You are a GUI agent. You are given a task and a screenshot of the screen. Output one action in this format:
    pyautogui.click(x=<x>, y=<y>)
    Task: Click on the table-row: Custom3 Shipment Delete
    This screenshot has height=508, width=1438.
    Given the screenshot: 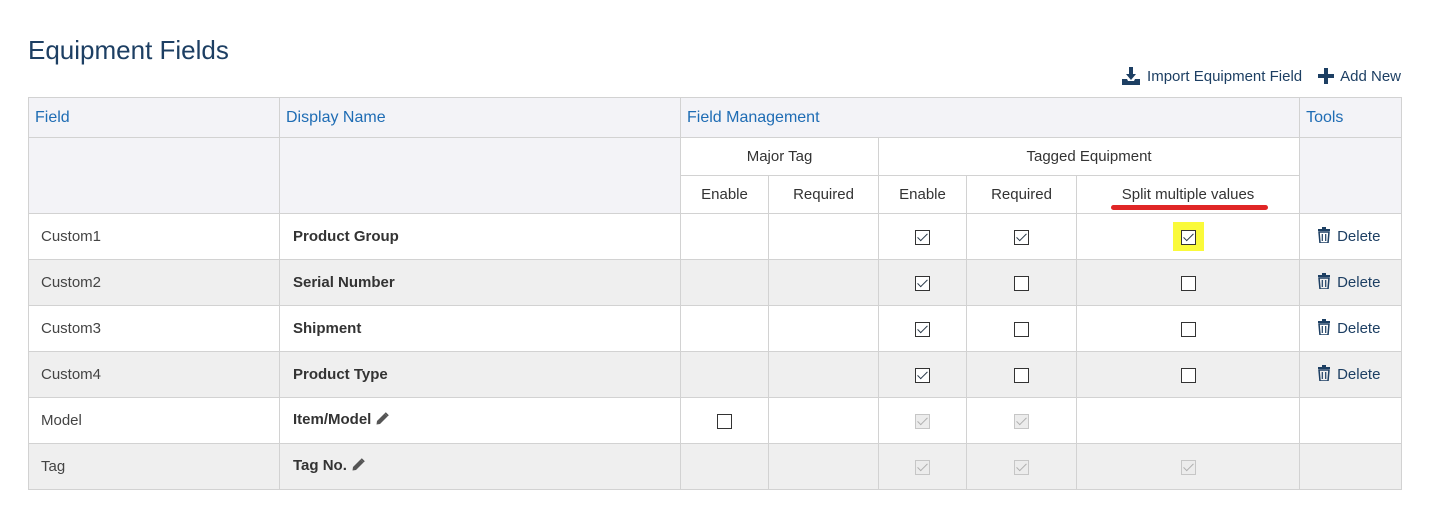 What is the action you would take?
    pyautogui.click(x=715, y=328)
    